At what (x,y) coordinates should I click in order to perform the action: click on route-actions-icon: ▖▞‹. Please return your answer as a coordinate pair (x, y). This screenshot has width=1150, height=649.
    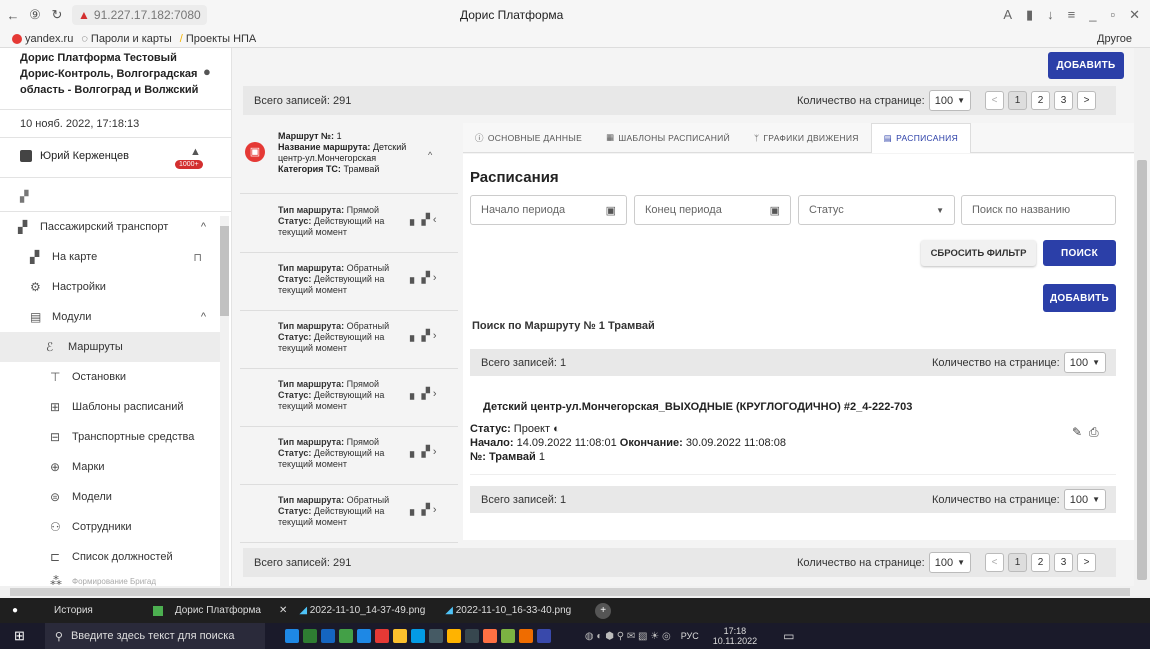
    Looking at the image, I should click on (425, 220).